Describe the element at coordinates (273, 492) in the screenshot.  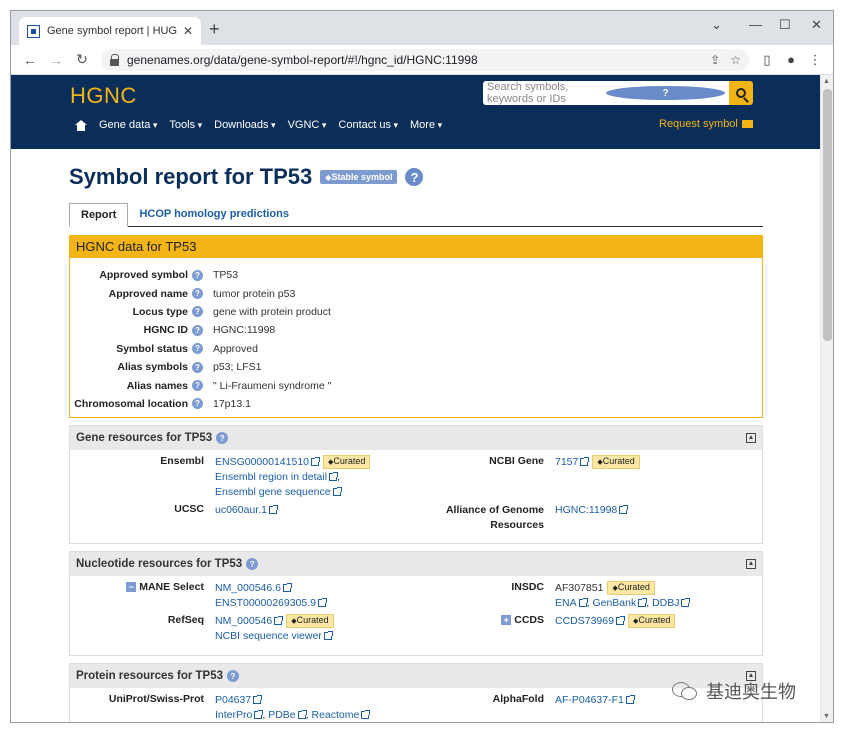
I see `ensembl-sequence-link: Ensembl gene sequence` at that location.